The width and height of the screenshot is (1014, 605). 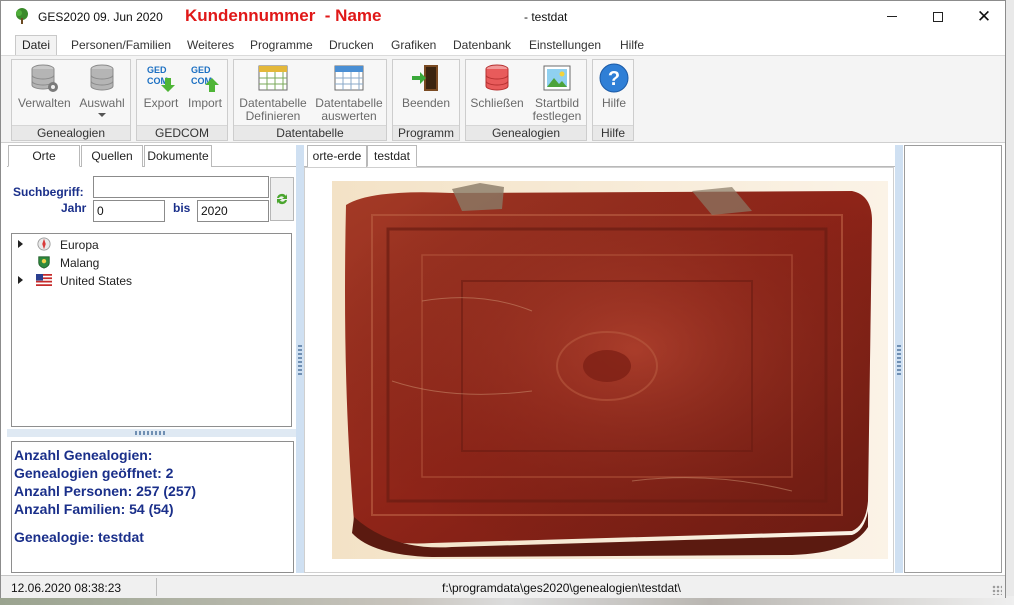 I want to click on export-label: Export, so click(x=161, y=103).